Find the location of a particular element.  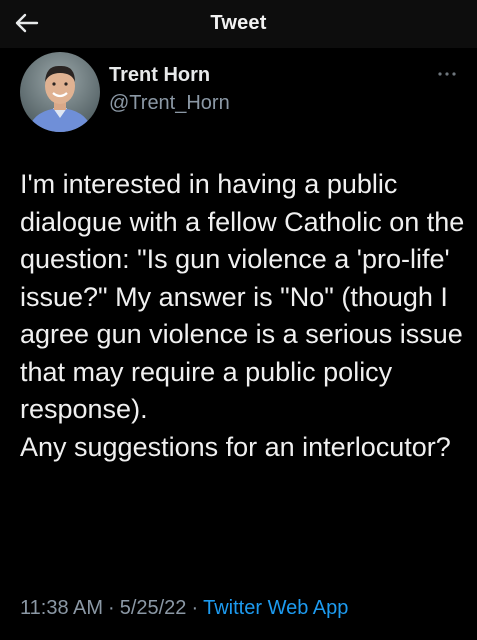

author-name: Trent Horn is located at coordinates (159, 75).